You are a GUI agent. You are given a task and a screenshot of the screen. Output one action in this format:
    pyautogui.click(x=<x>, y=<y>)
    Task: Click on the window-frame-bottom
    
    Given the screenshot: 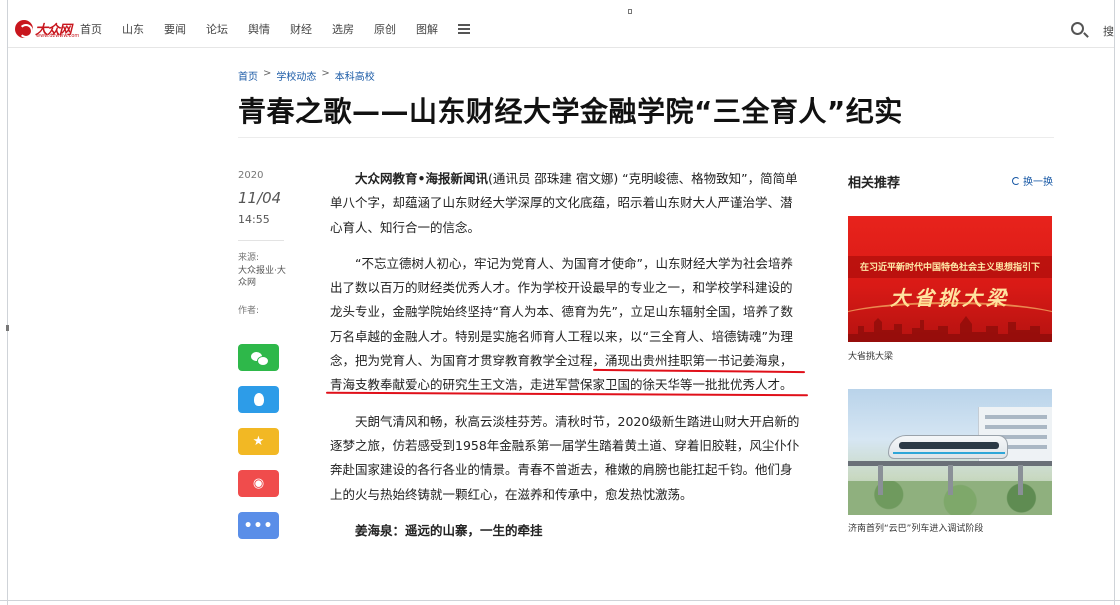 What is the action you would take?
    pyautogui.click(x=560, y=602)
    